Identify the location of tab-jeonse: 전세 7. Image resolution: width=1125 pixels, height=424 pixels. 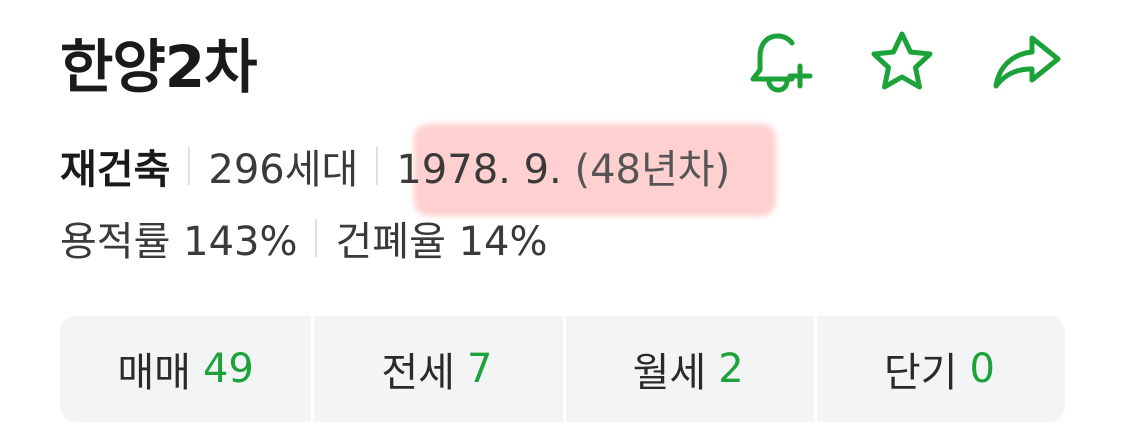
(436, 369).